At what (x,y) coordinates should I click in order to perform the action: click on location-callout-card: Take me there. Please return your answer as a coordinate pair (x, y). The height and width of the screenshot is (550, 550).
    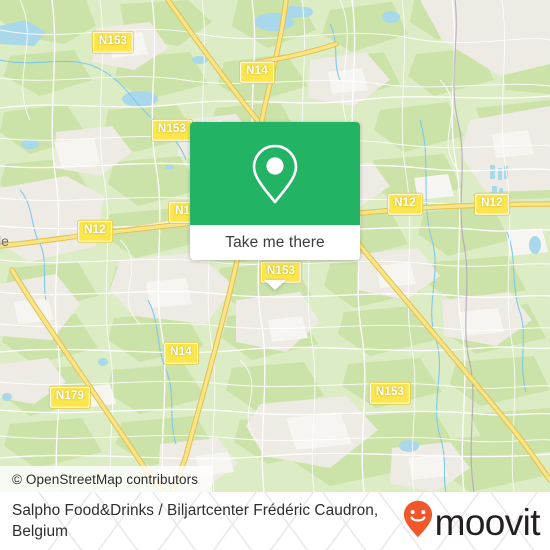
    Looking at the image, I should click on (275, 206).